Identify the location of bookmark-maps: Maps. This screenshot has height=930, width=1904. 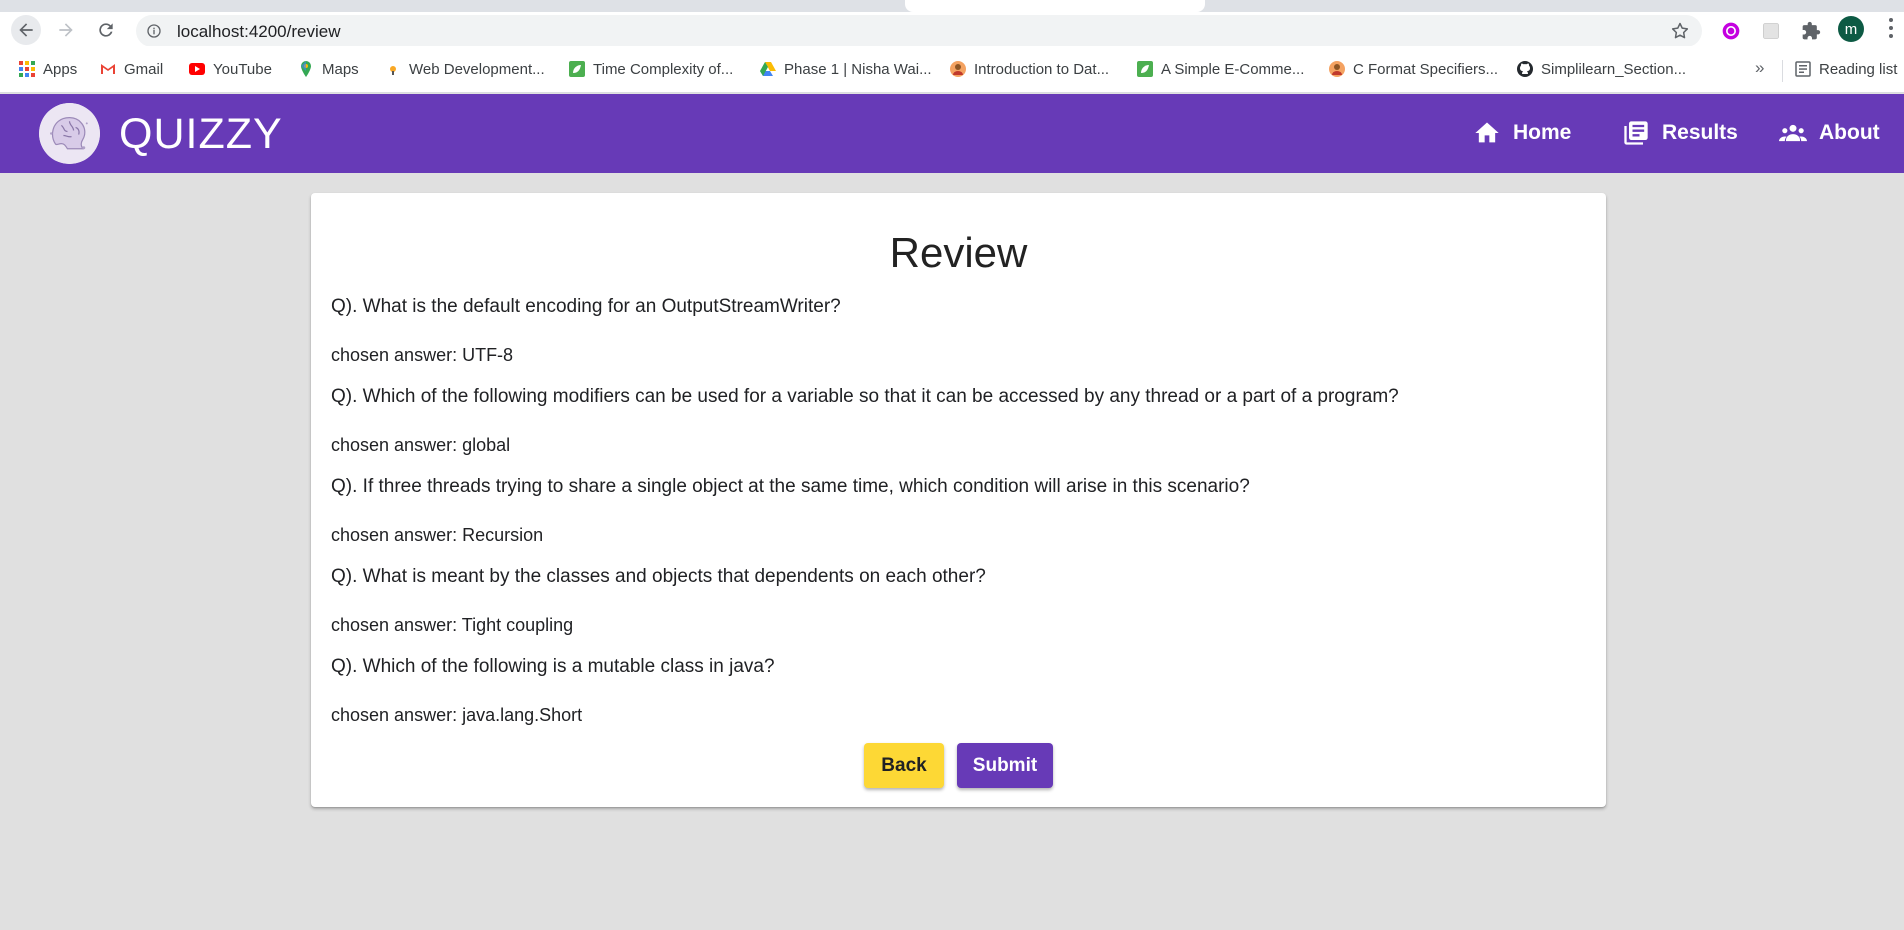
(328, 69).